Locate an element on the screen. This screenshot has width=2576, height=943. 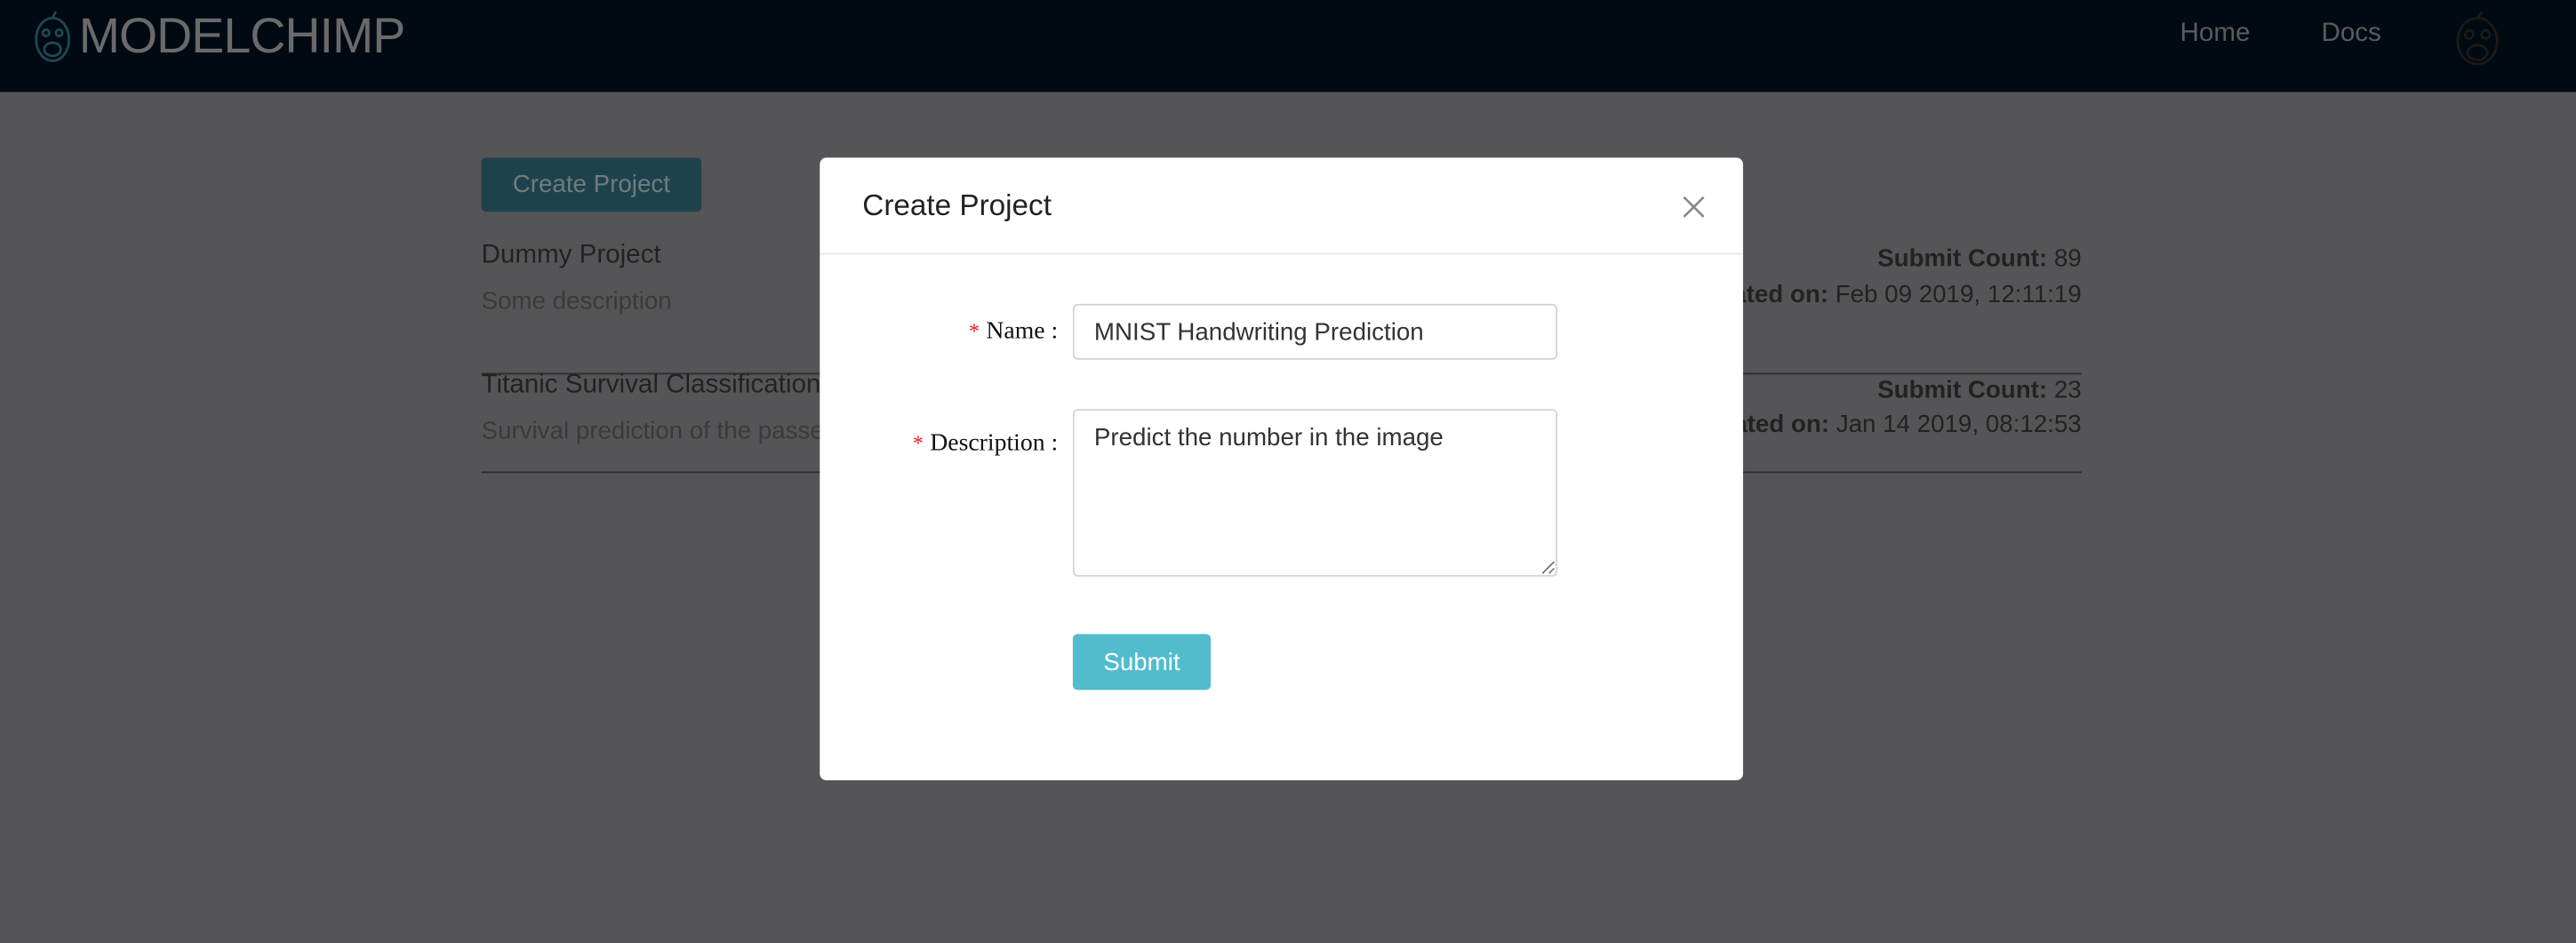
submit-count: Submit Count: 23 is located at coordinates (1979, 390).